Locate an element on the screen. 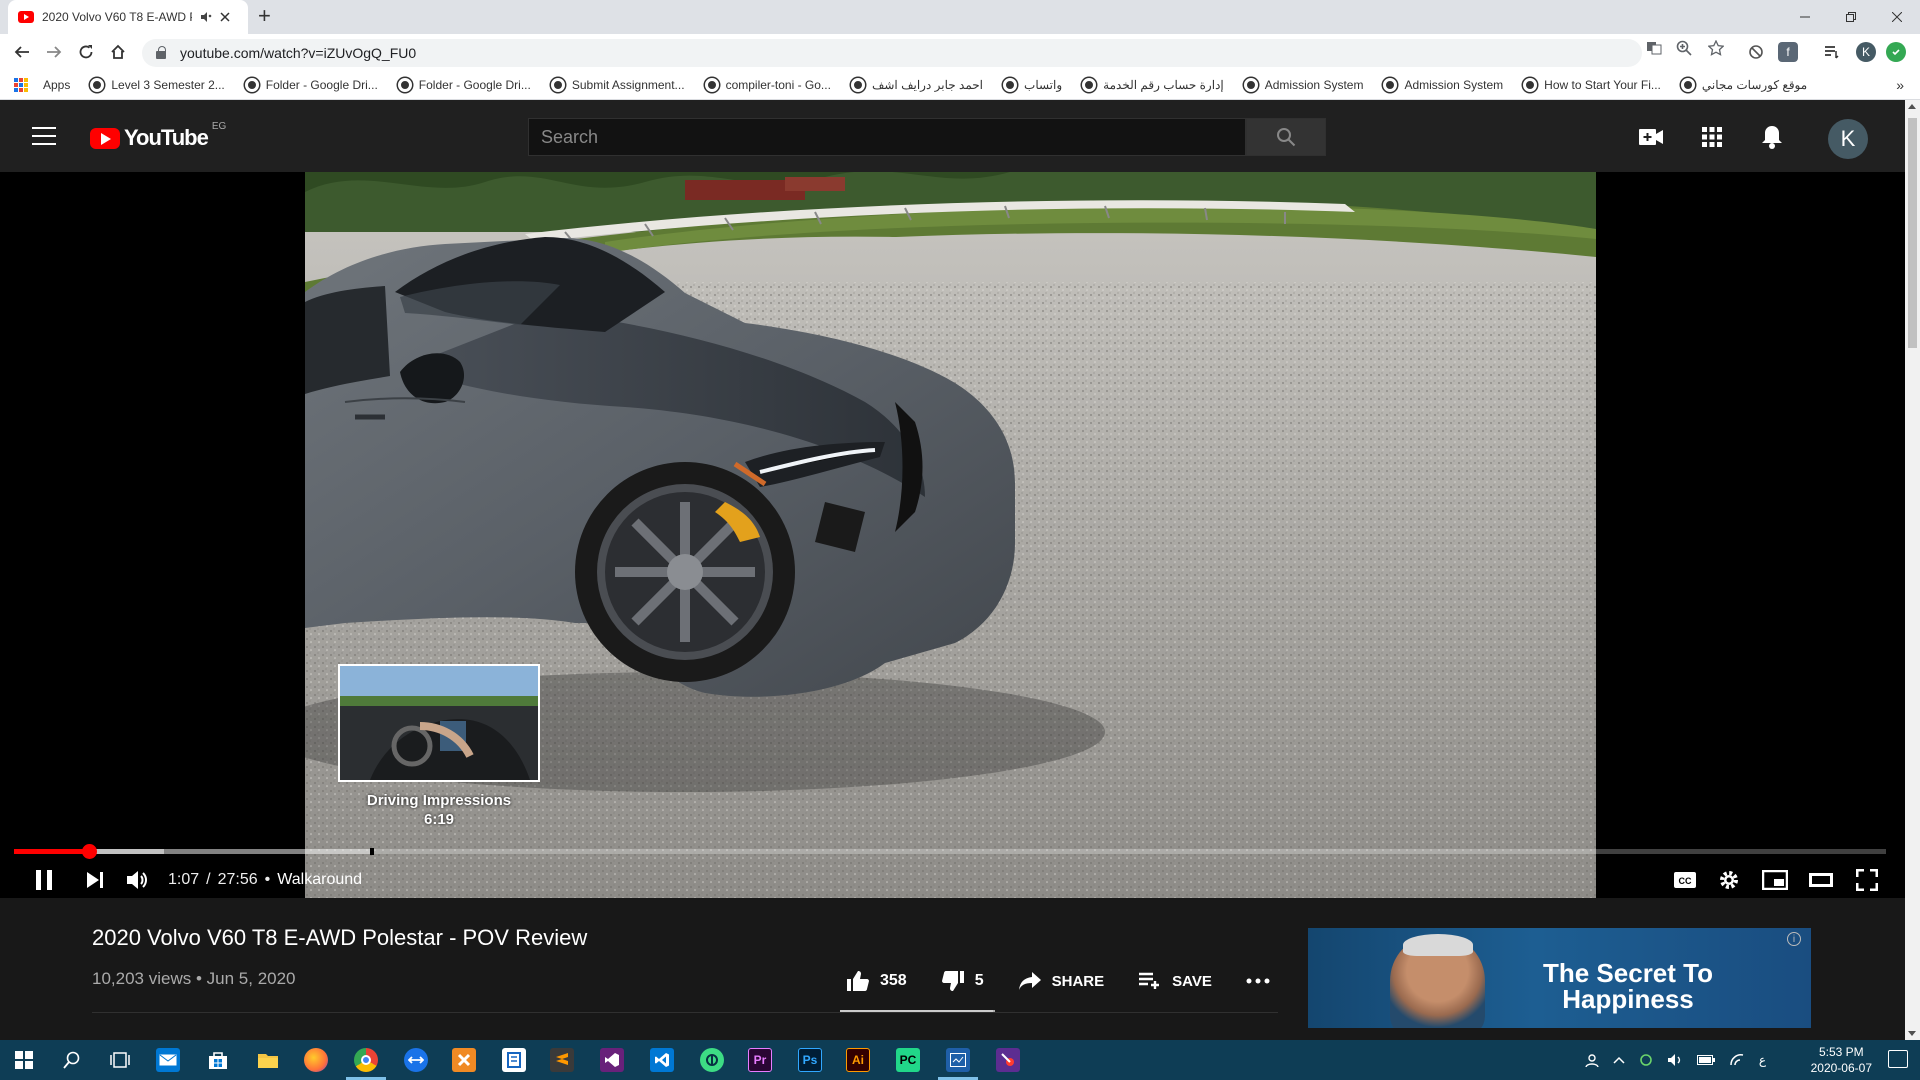 Image resolution: width=1920 pixels, height=1080 pixels. search-icon is located at coordinates (72, 1060).